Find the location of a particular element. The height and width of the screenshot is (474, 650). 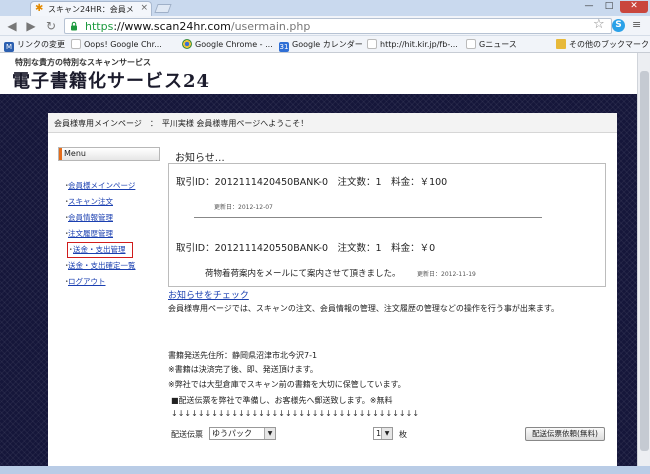

bookmark-item: 31 Google カレンダー is located at coordinates (321, 45).